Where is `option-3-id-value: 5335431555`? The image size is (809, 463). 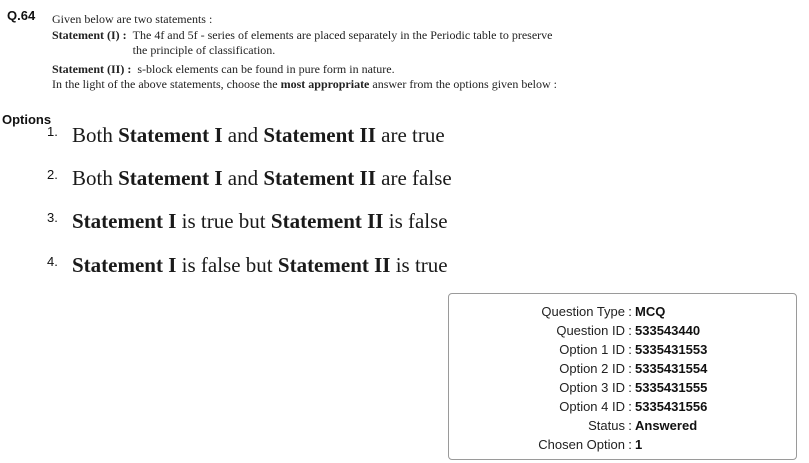
option-3-id-value: 5335431555 is located at coordinates (671, 387).